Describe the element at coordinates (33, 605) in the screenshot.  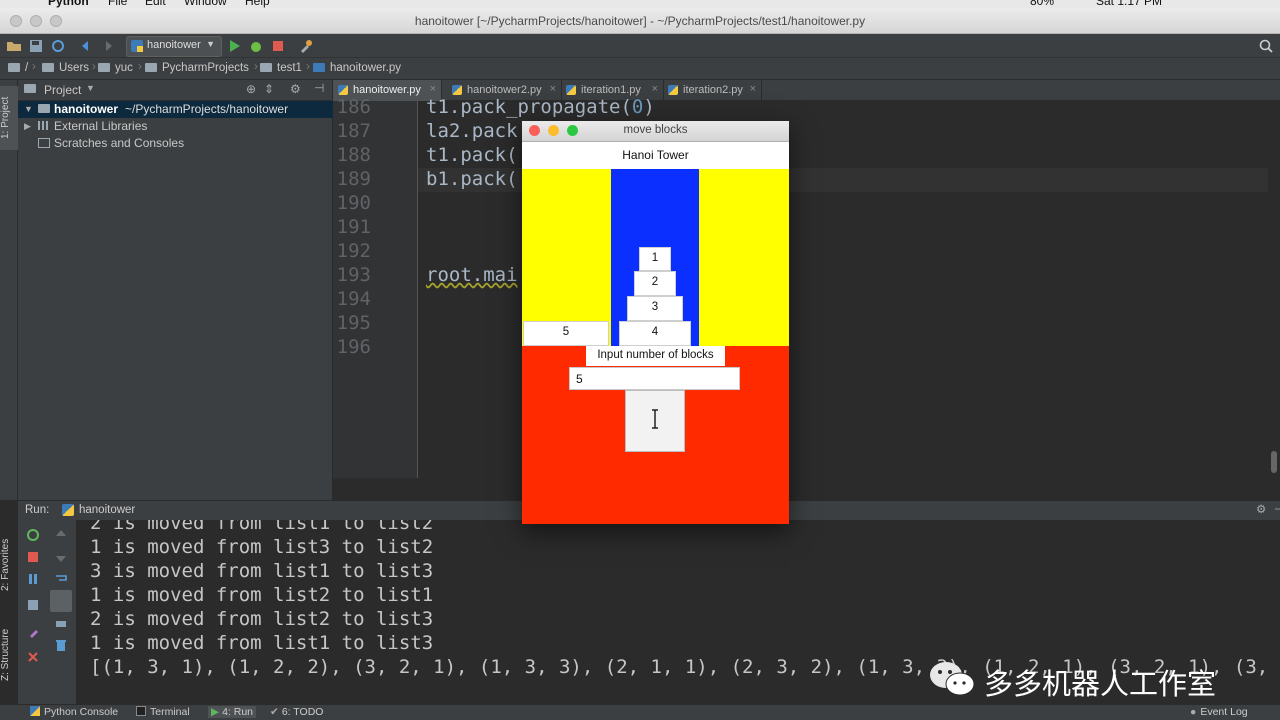
I see `dump-threads-icon` at that location.